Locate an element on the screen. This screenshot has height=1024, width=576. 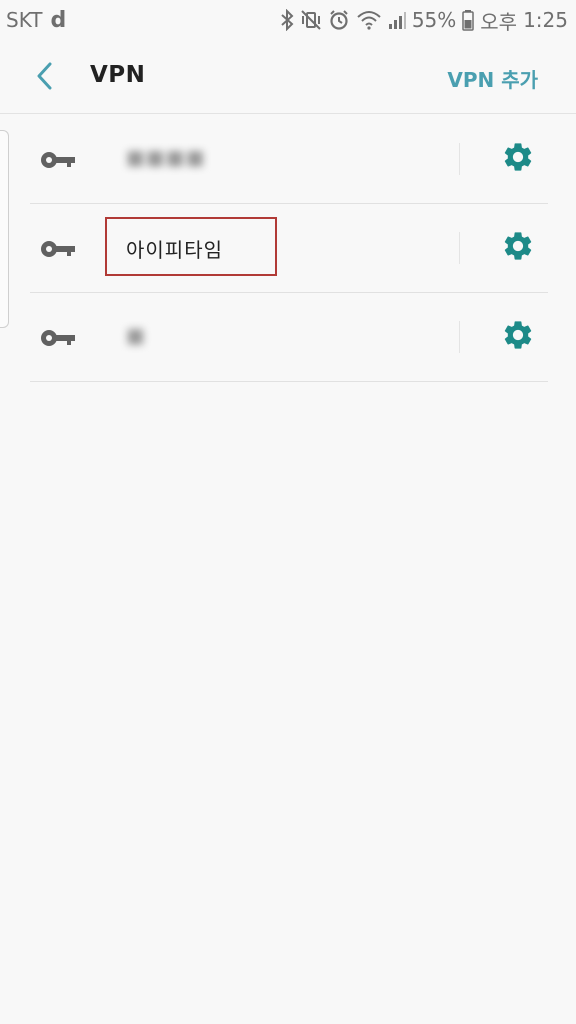
vpn-list-item: 아이피타임 is located at coordinates (289, 248).